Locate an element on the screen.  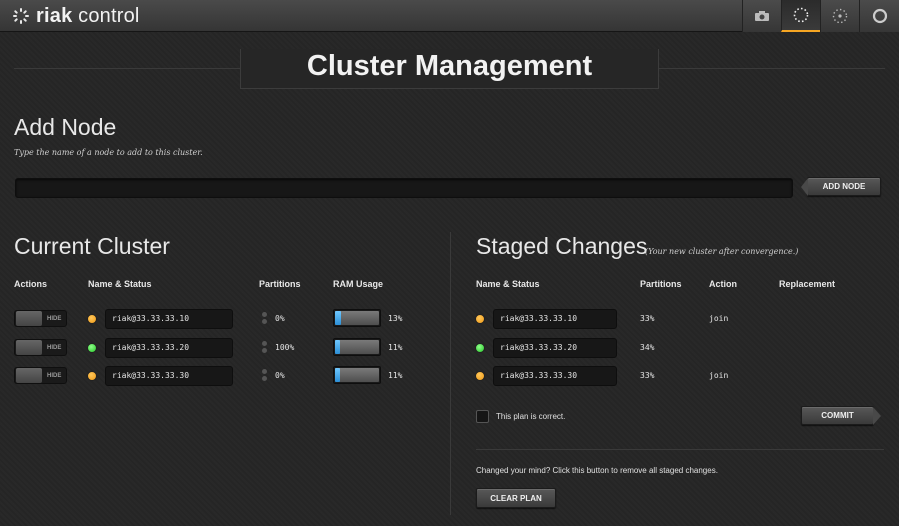
add-node-button: ADD NODE is located at coordinates (844, 186).